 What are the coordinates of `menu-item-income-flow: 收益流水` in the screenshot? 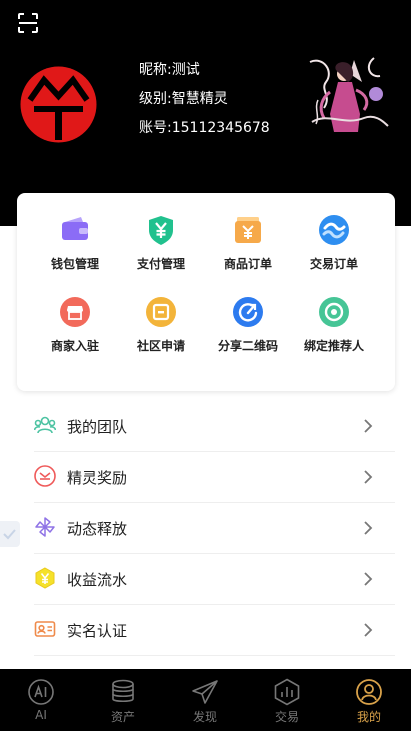 It's located at (214, 579).